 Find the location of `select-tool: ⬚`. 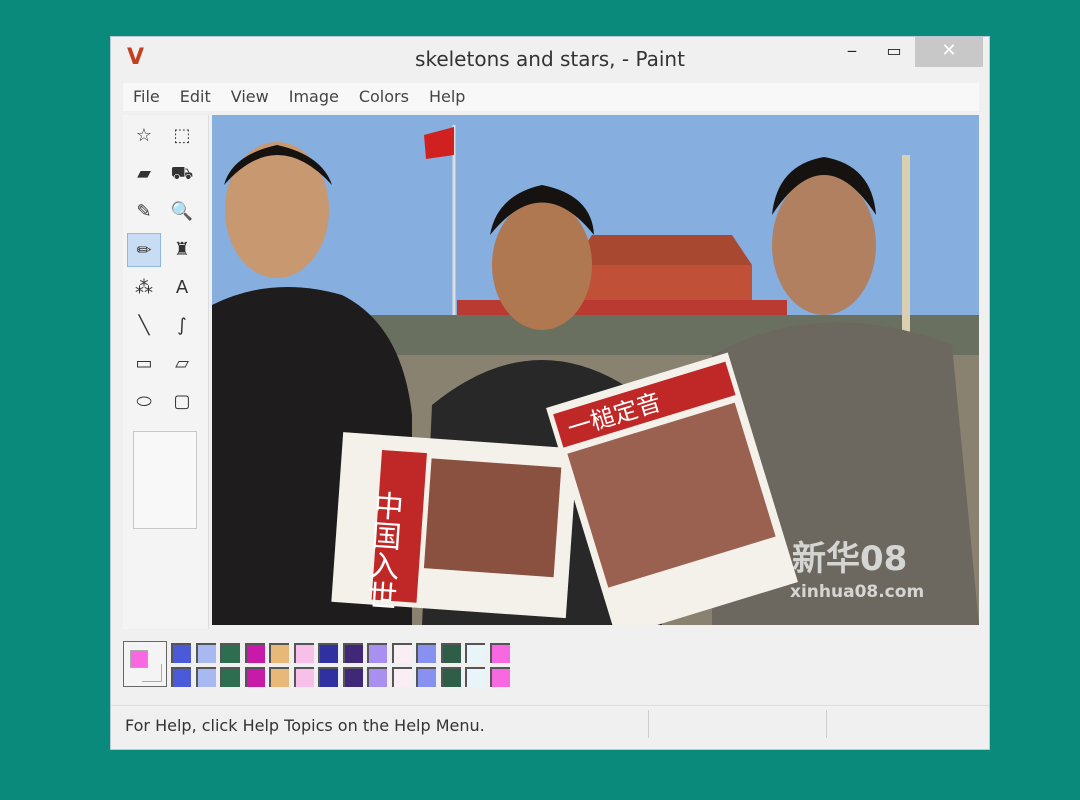

select-tool: ⬚ is located at coordinates (182, 136).